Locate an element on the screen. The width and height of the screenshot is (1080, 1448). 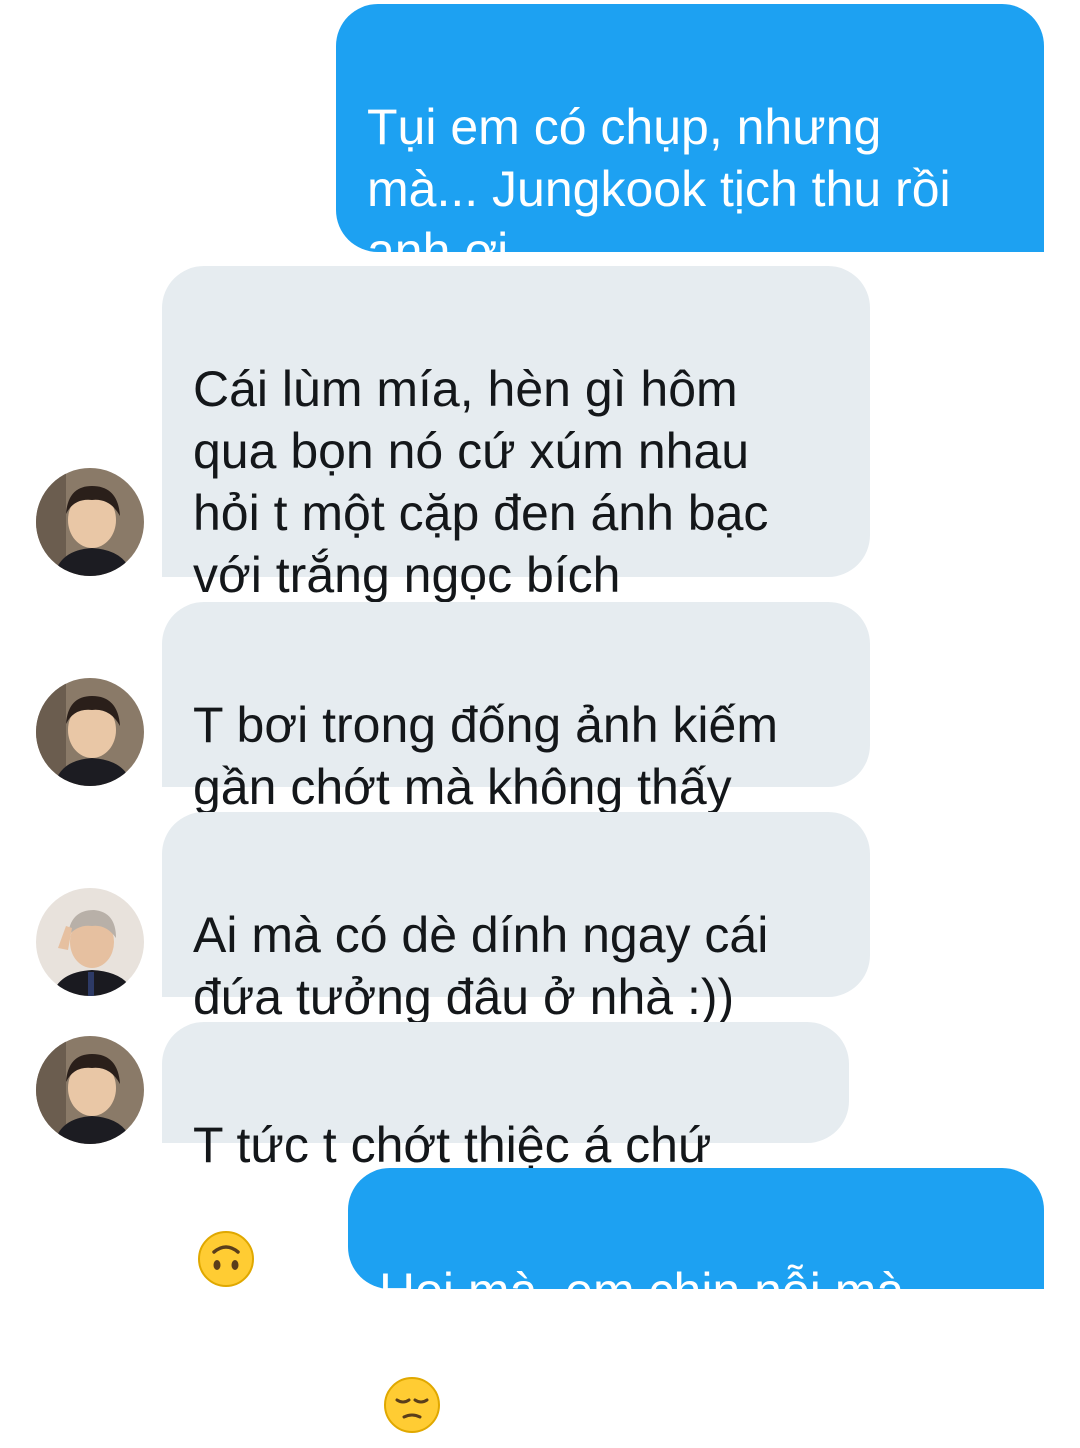
avatar-2-icon is located at coordinates (90, 942).